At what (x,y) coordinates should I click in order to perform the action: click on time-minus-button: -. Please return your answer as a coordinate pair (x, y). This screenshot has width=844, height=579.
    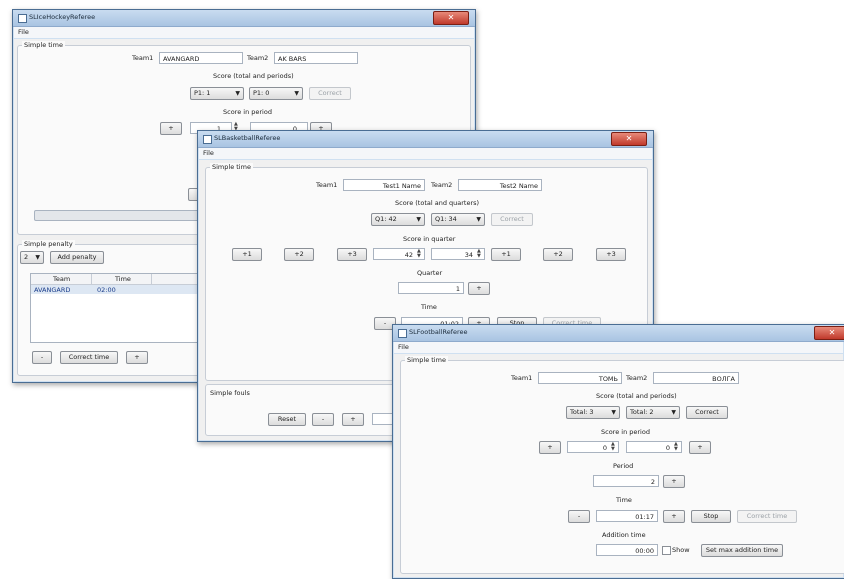
    Looking at the image, I should click on (579, 516).